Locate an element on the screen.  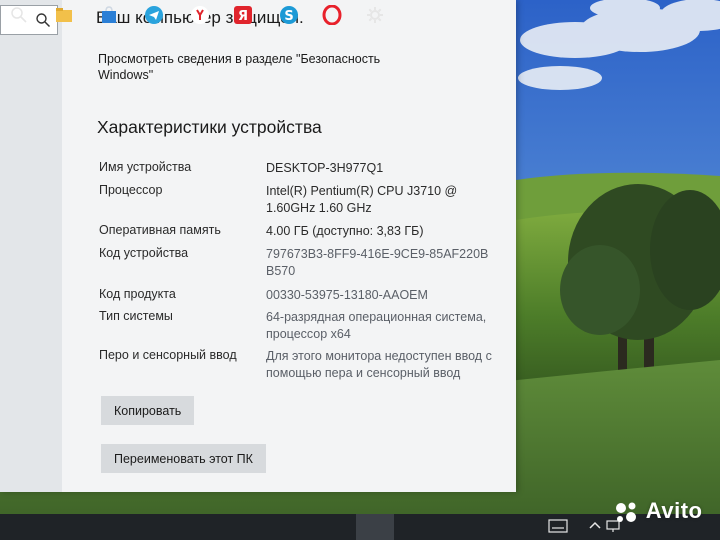
spec-label-processor: Процессор is located at coordinates (131, 190).